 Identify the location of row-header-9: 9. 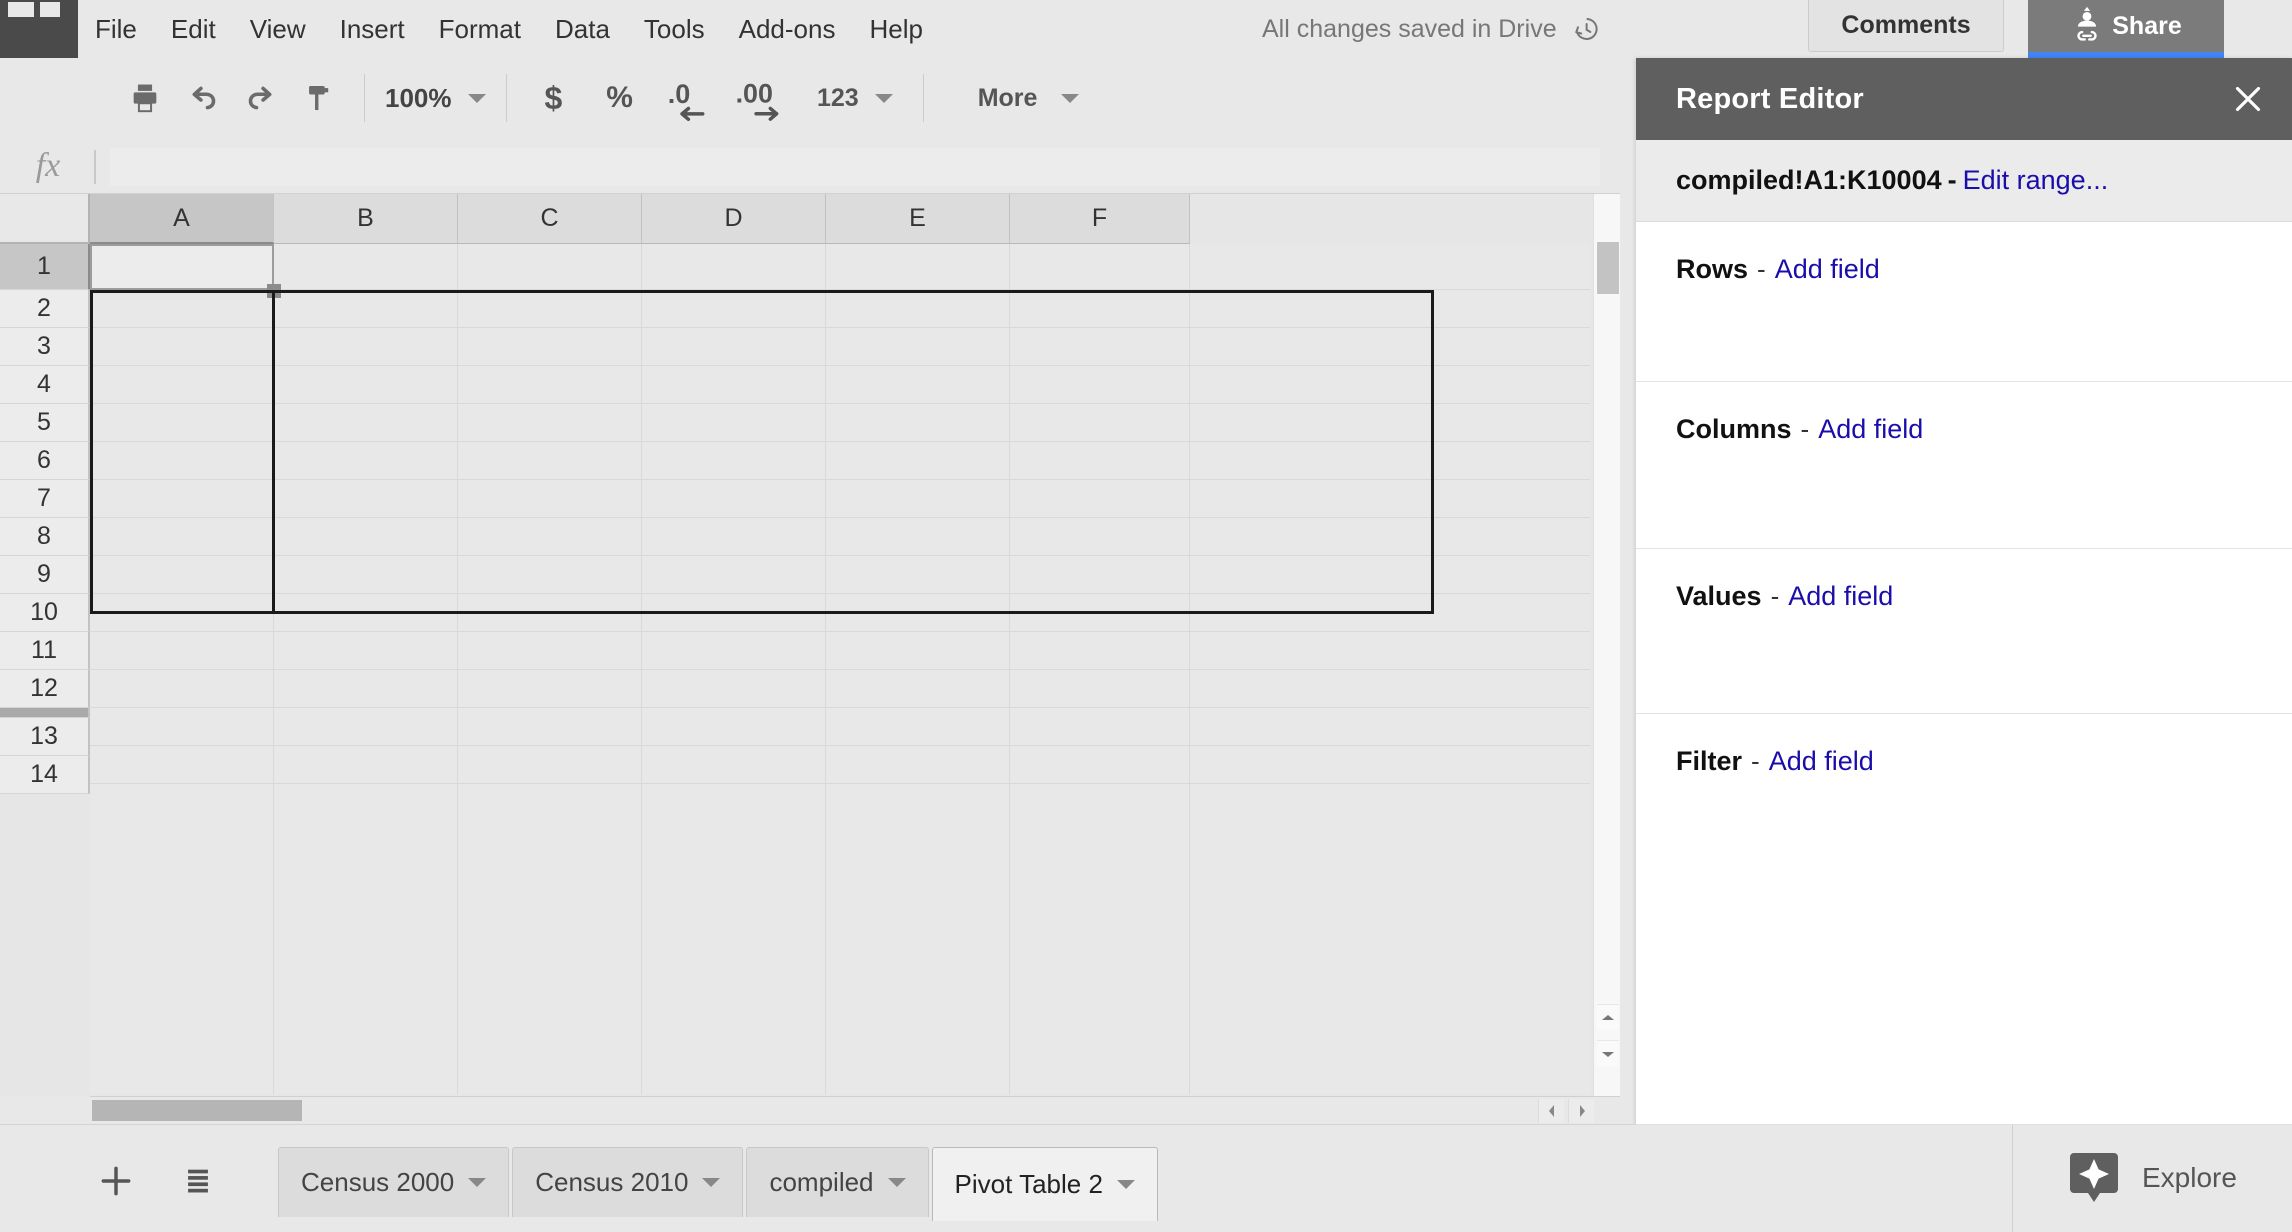
(45, 575).